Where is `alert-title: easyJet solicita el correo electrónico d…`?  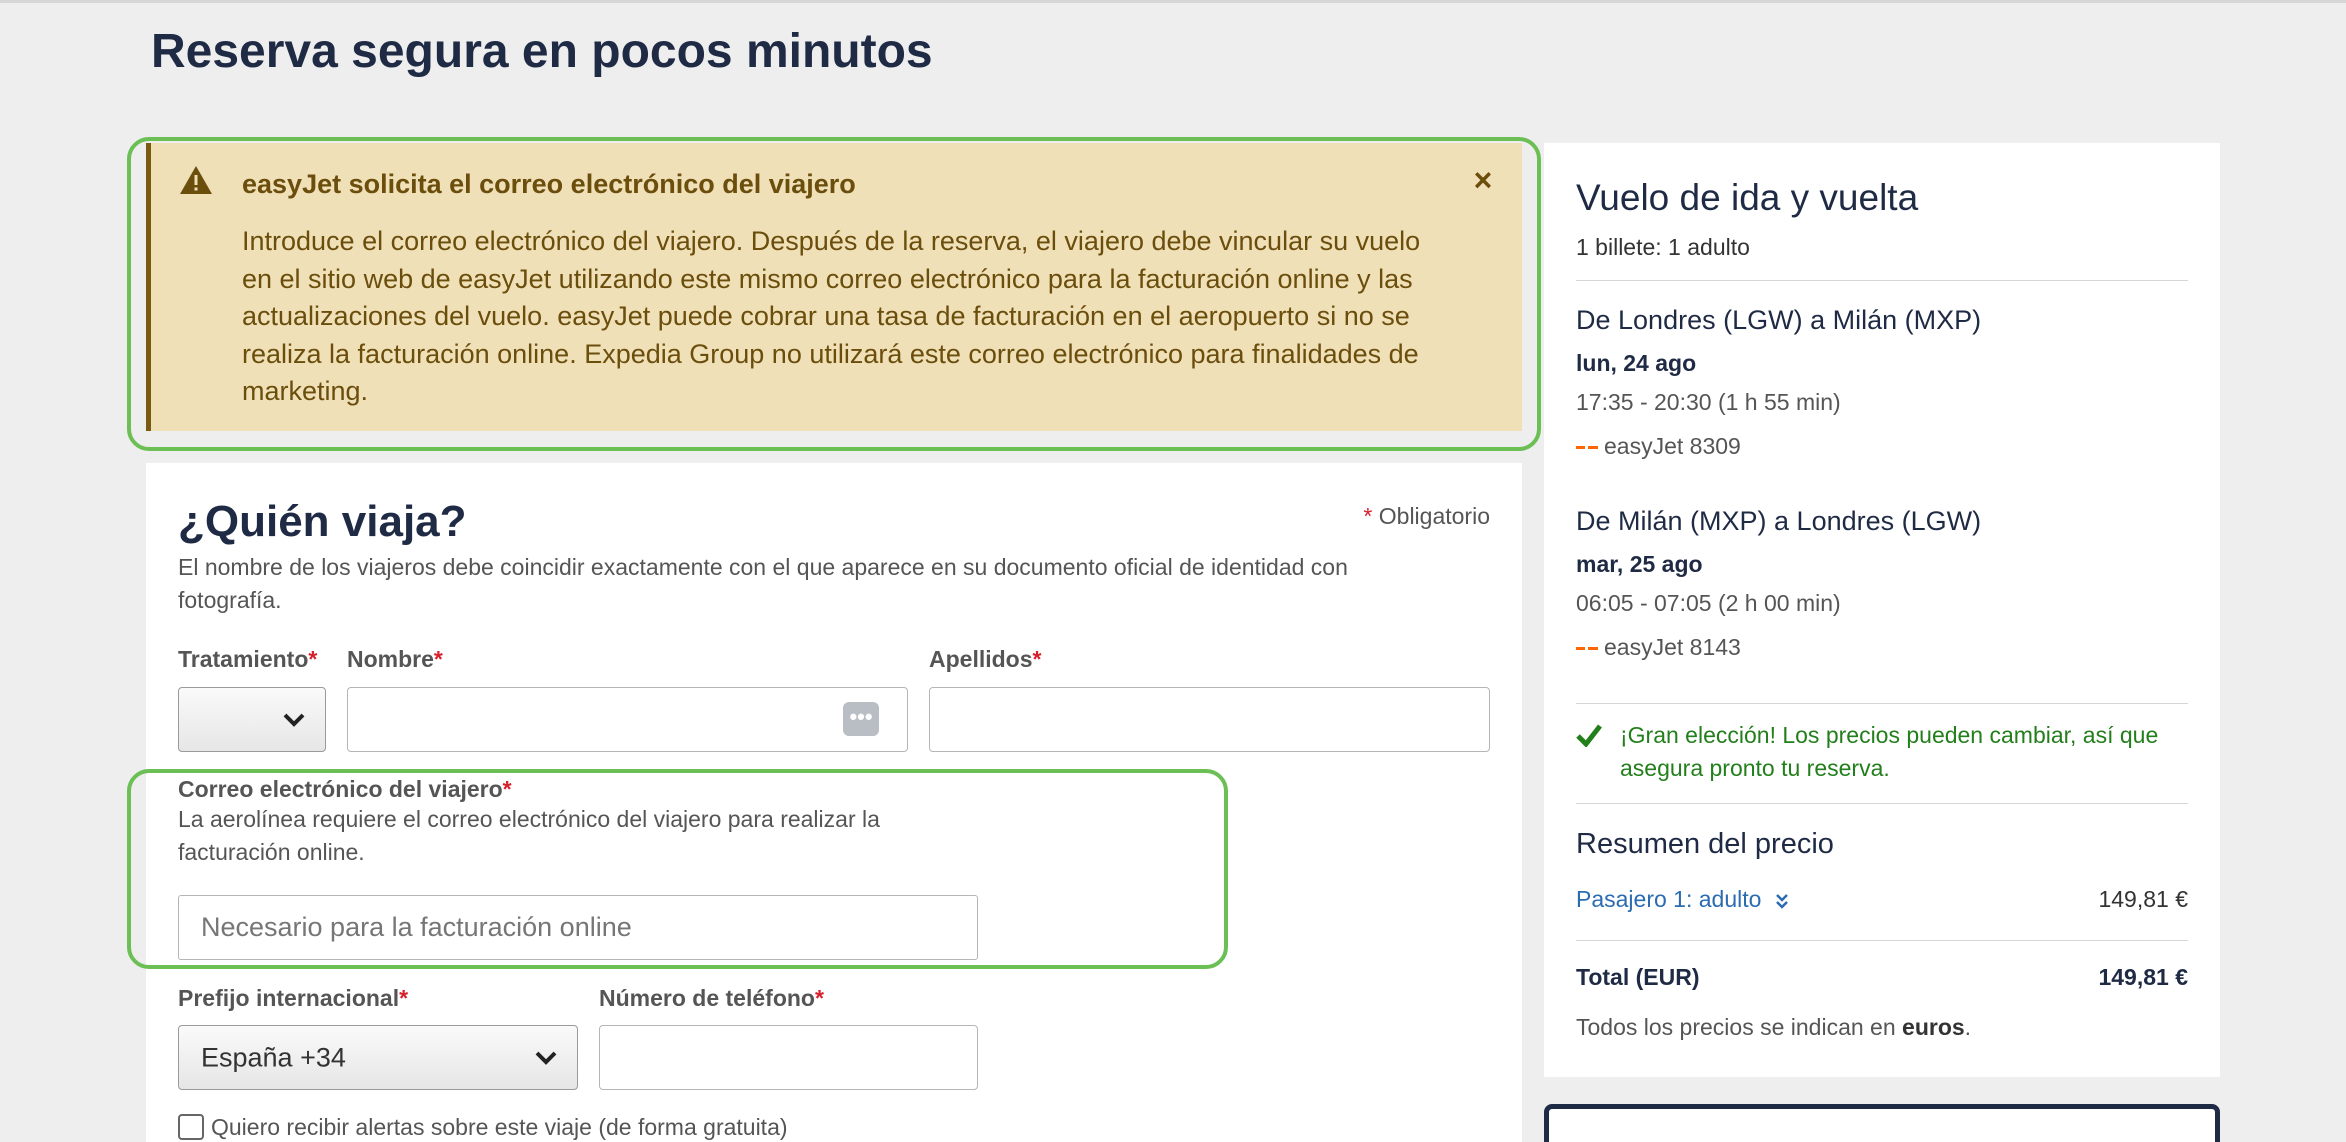
alert-title: easyJet solicita el correo electrónico d… is located at coordinates (549, 184).